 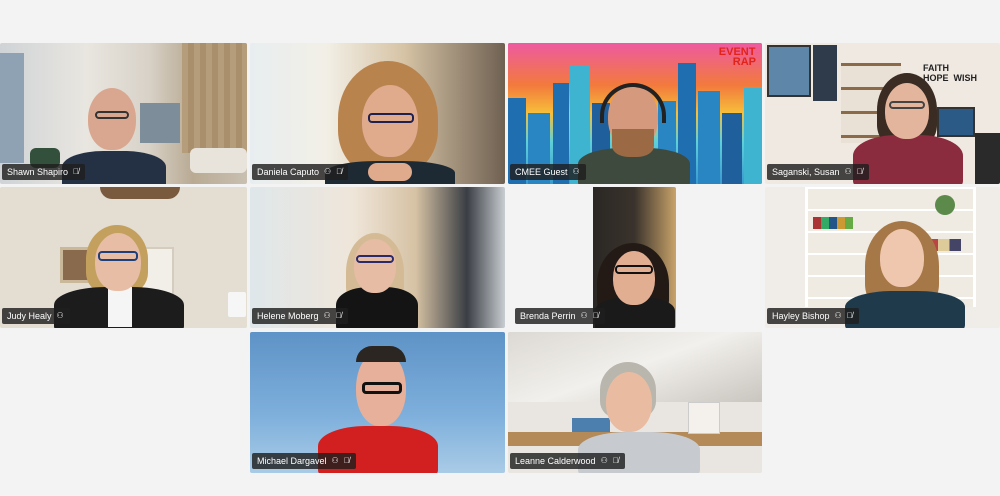 I want to click on video-tile-brenda-perrin: Brenda Perrin ⚇ 🎙̸, so click(x=594, y=257).